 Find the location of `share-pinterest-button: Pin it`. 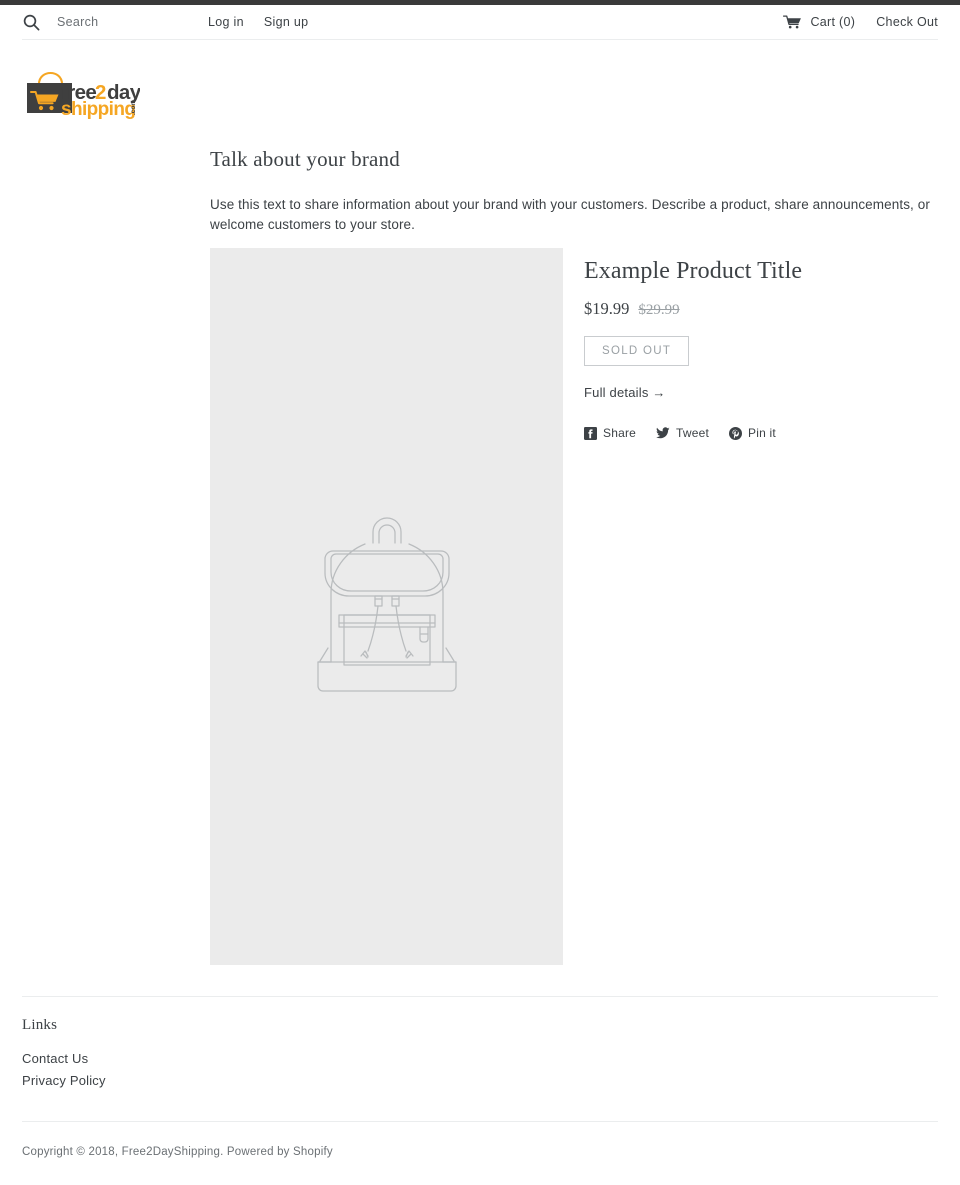

share-pinterest-button: Pin it is located at coordinates (752, 433).